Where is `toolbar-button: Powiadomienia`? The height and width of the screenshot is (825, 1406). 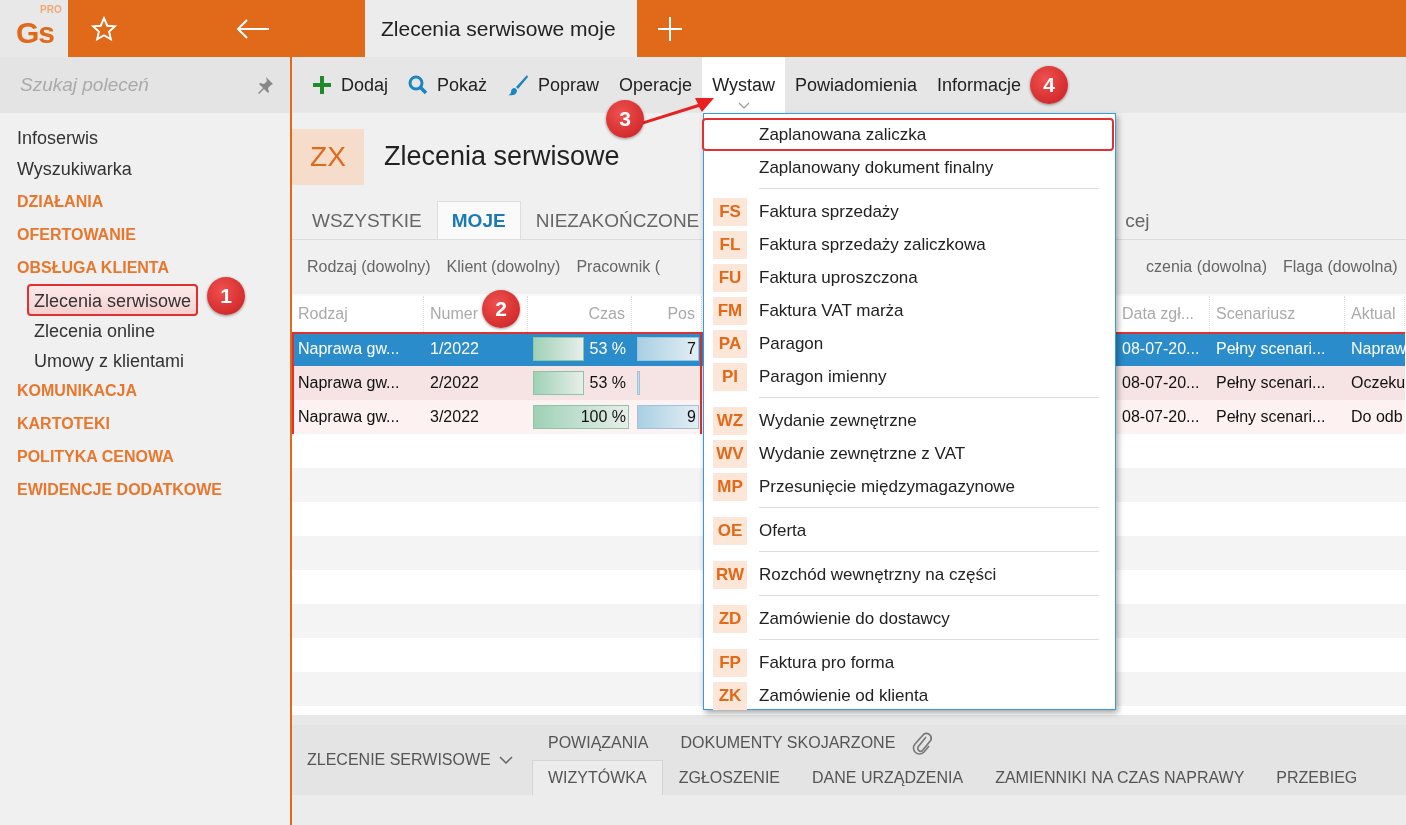 toolbar-button: Powiadomienia is located at coordinates (856, 85).